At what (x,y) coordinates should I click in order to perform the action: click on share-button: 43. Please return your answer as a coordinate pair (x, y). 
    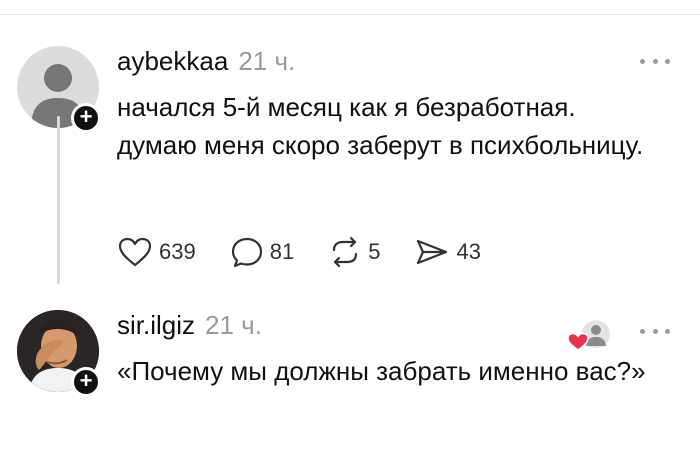
    Looking at the image, I should click on (447, 252).